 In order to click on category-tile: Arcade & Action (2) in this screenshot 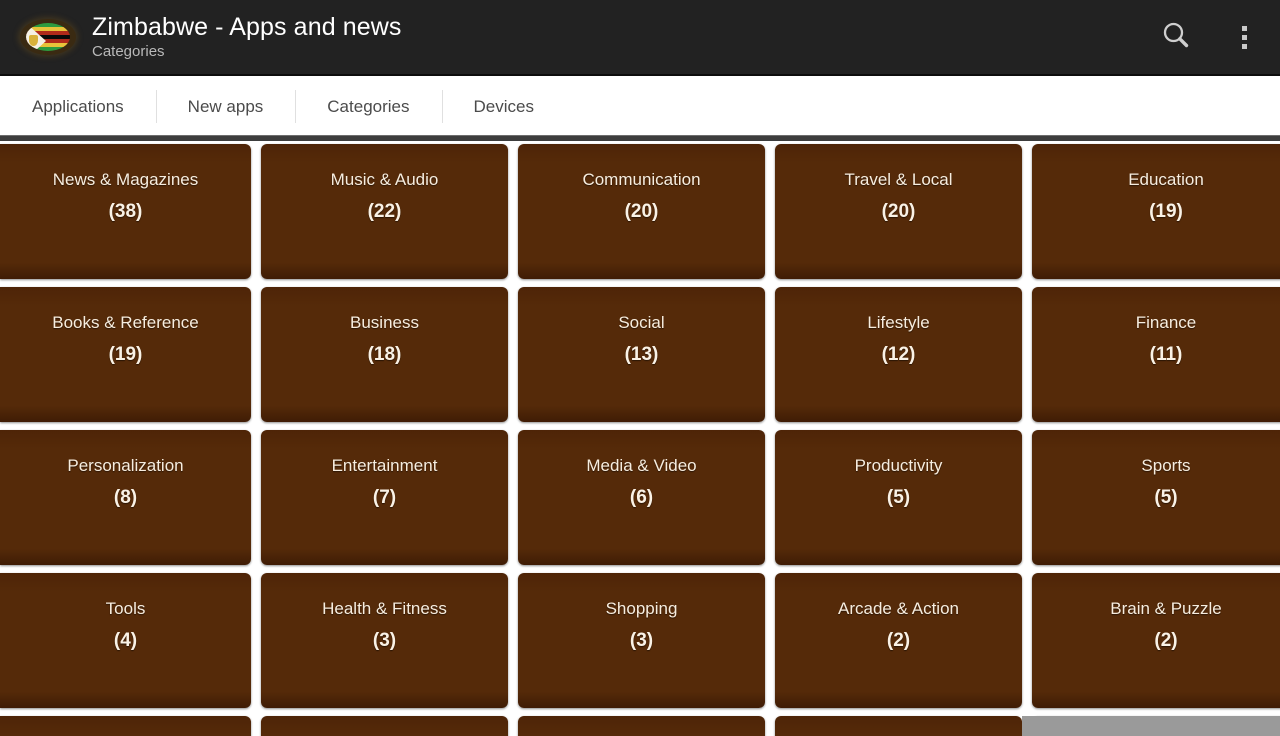, I will do `click(898, 640)`.